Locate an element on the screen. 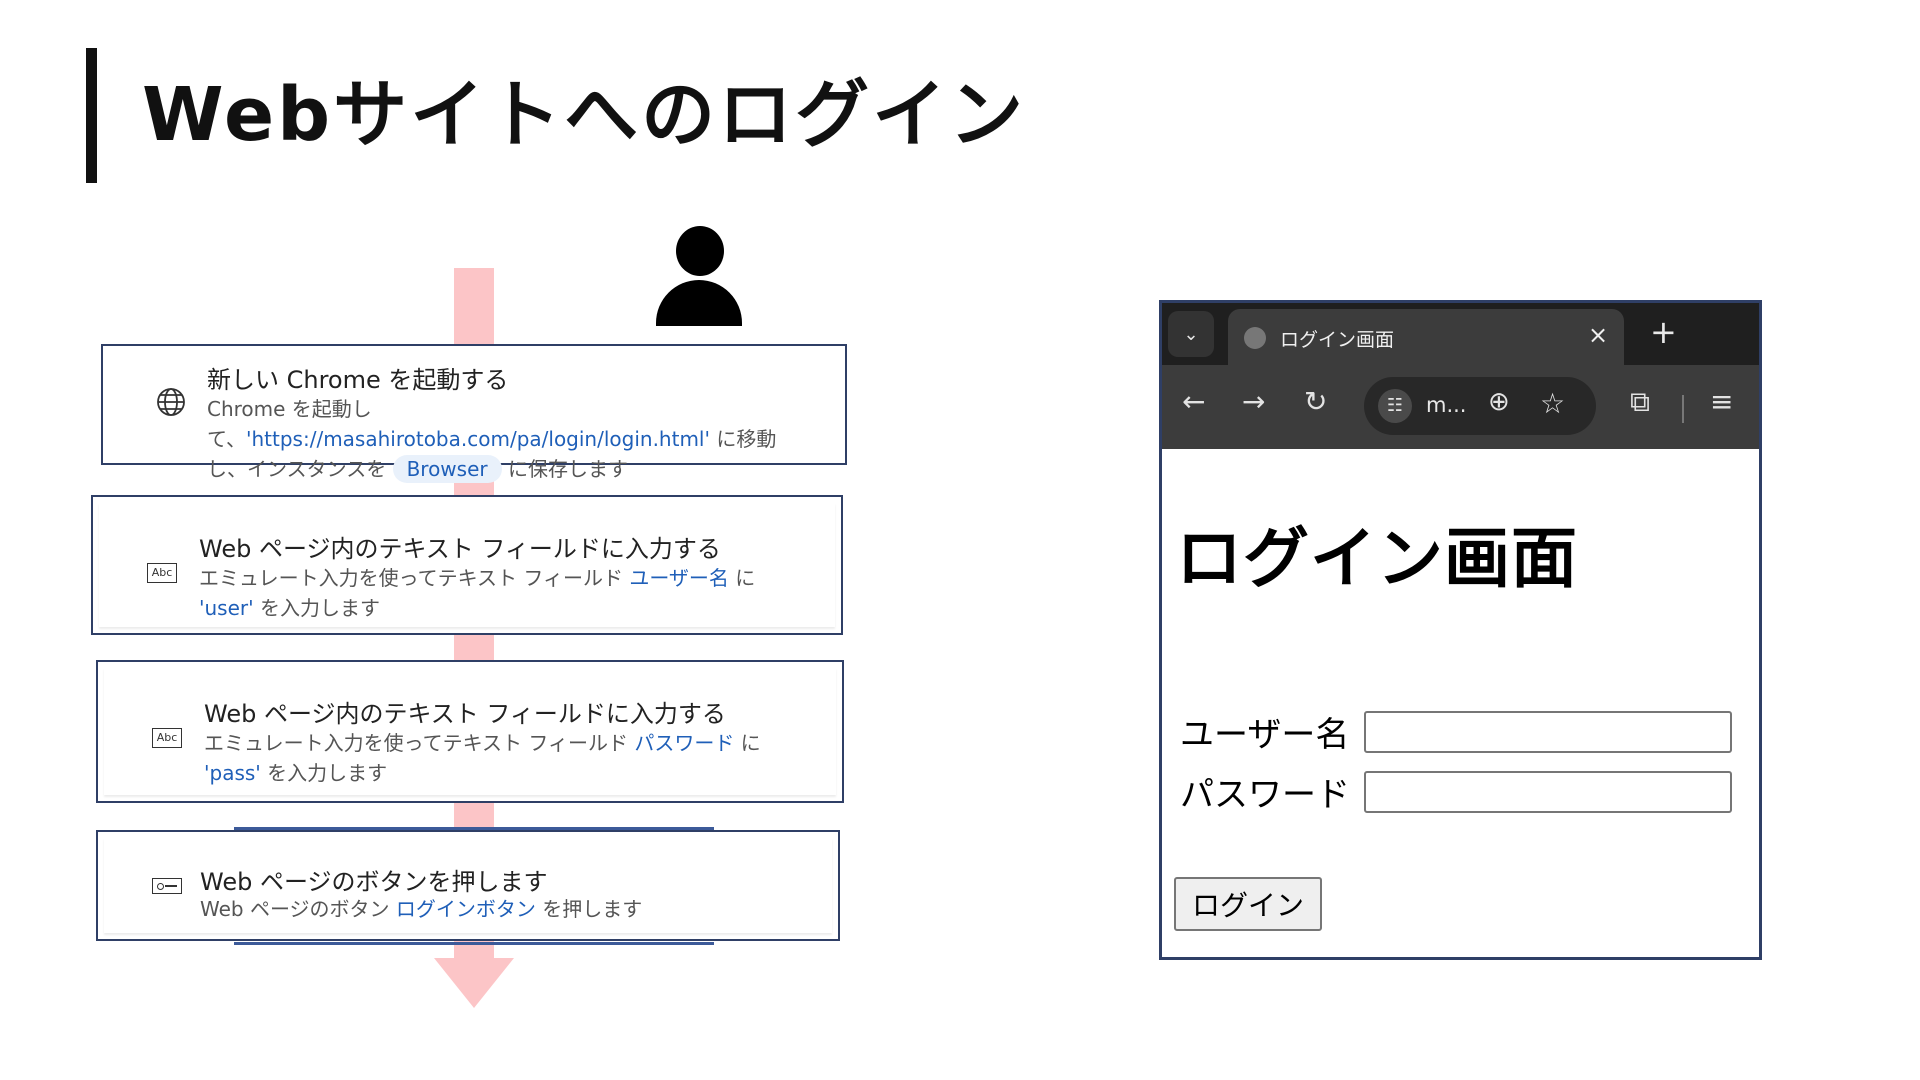  desc-text: Web ページのボタン is located at coordinates (298, 909).